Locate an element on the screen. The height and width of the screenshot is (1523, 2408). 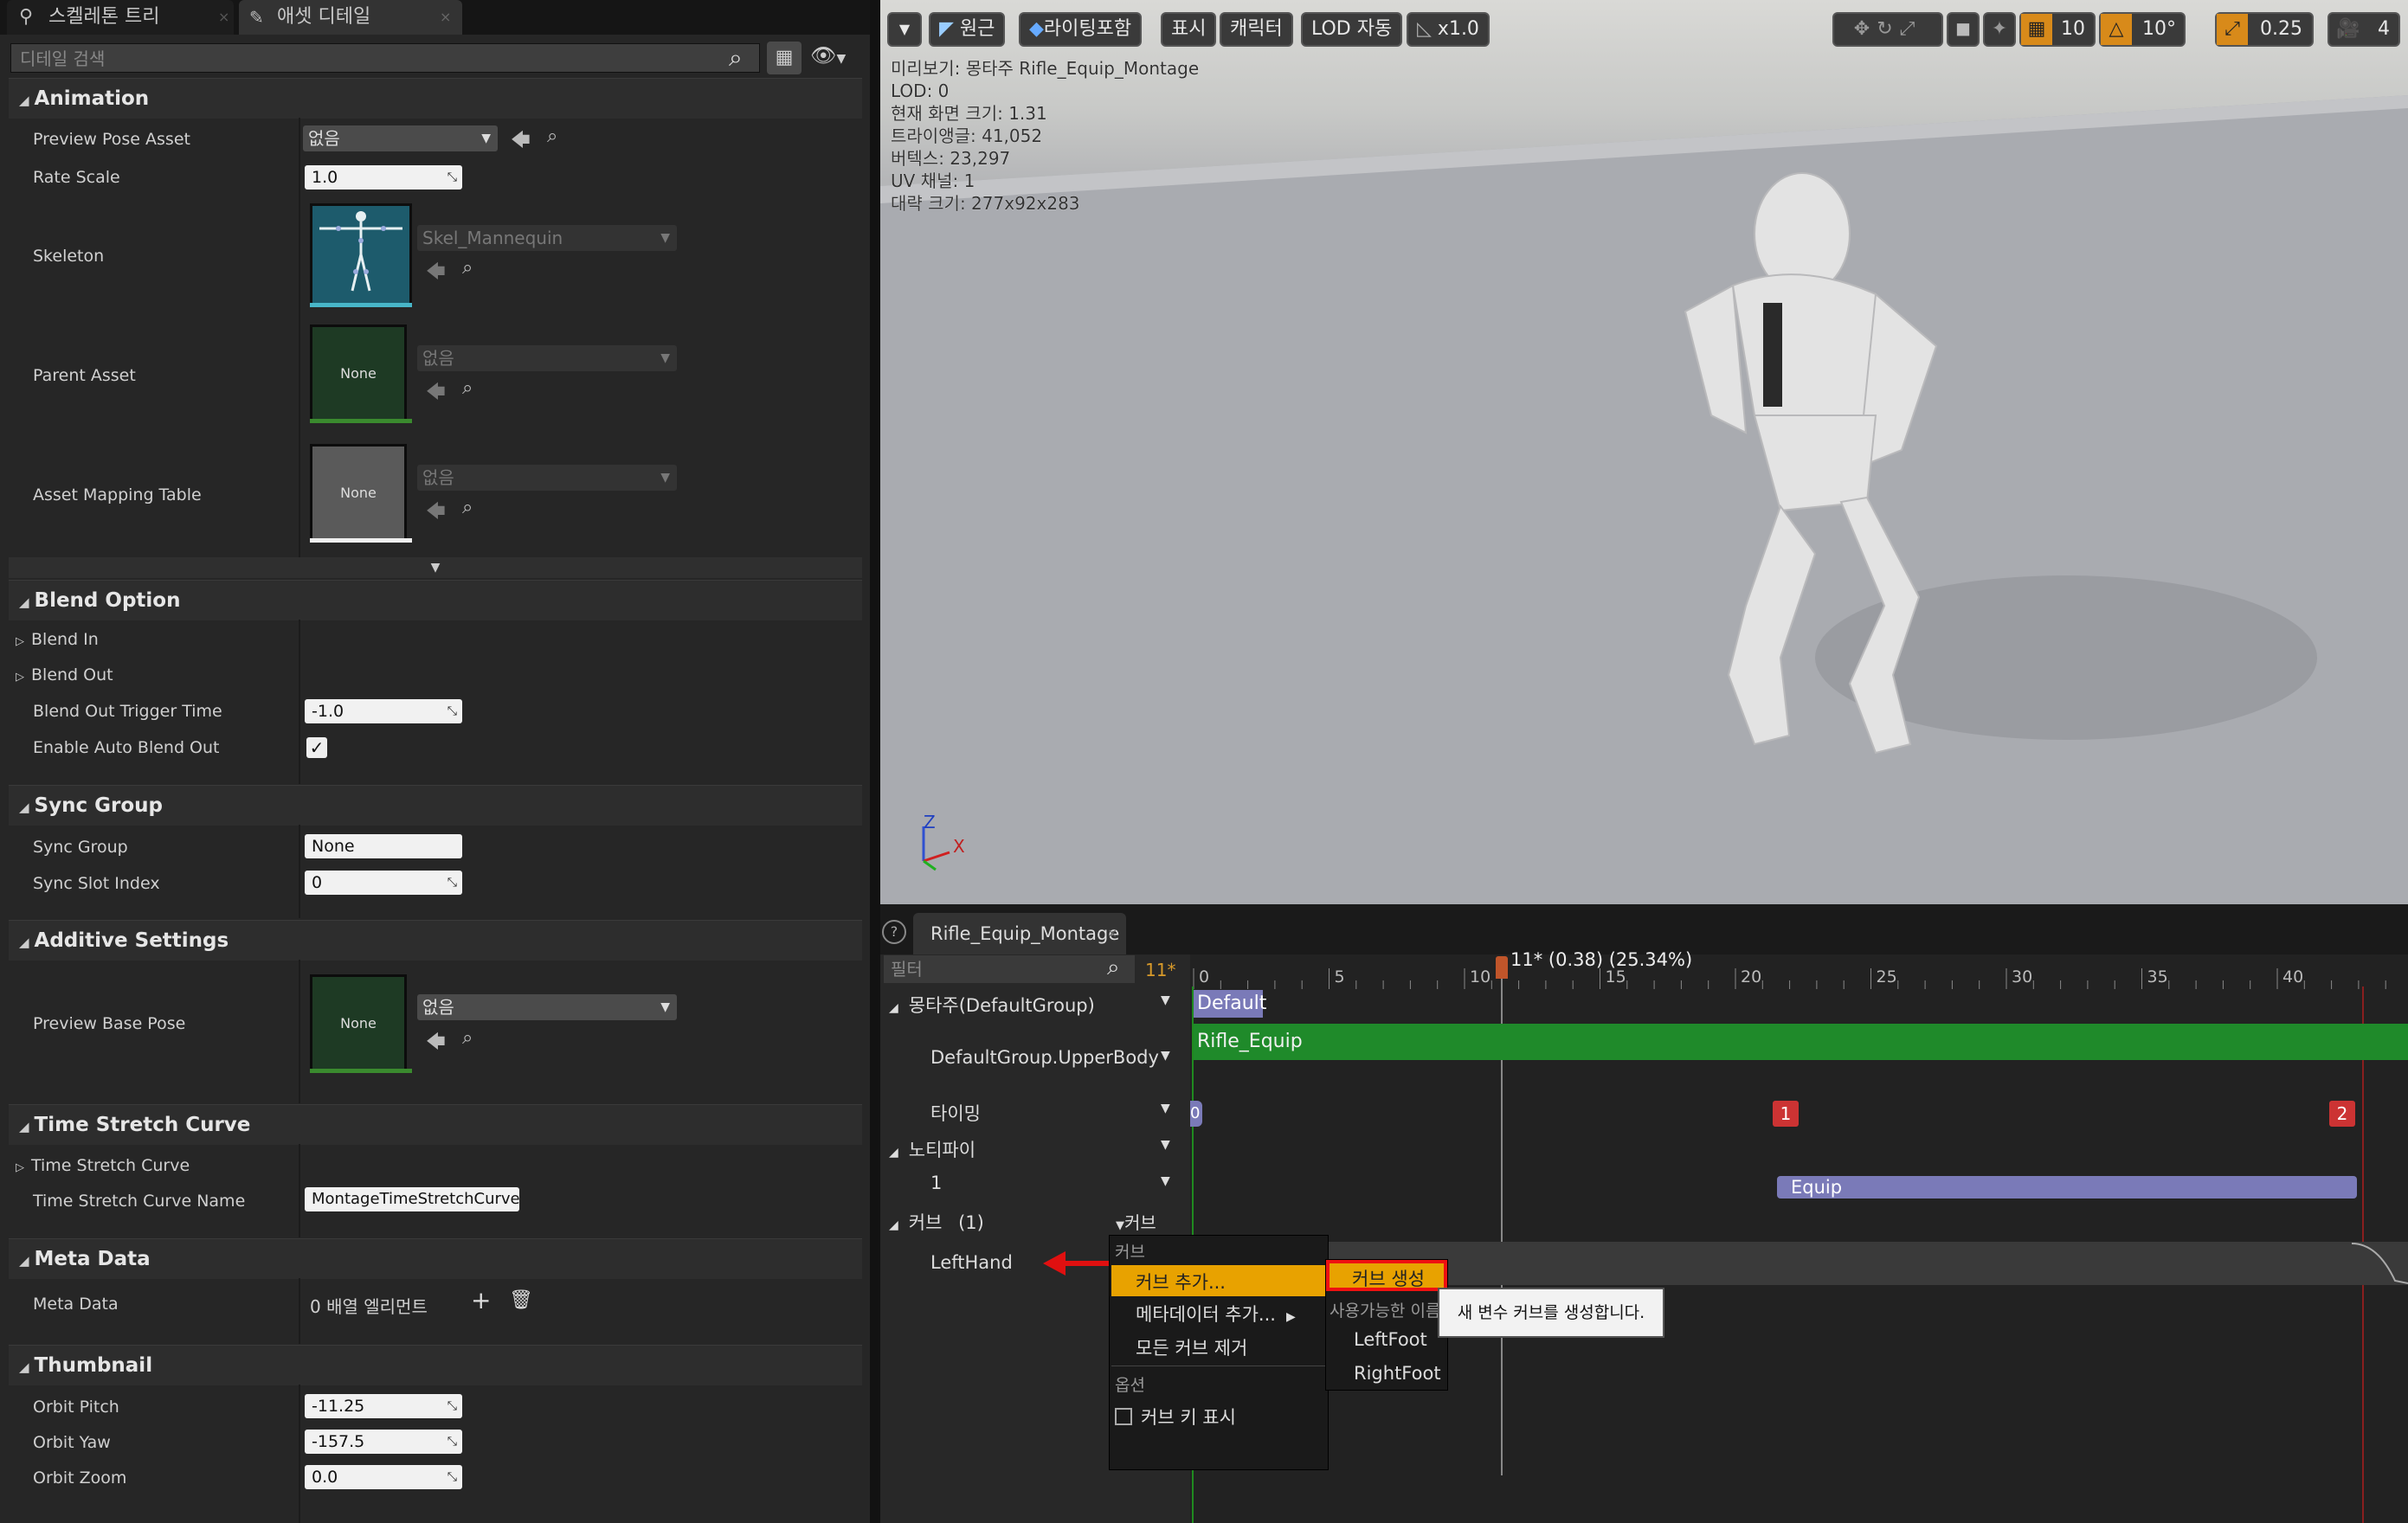
track-notify-1: 1 ▼ is located at coordinates (1056, 1183).